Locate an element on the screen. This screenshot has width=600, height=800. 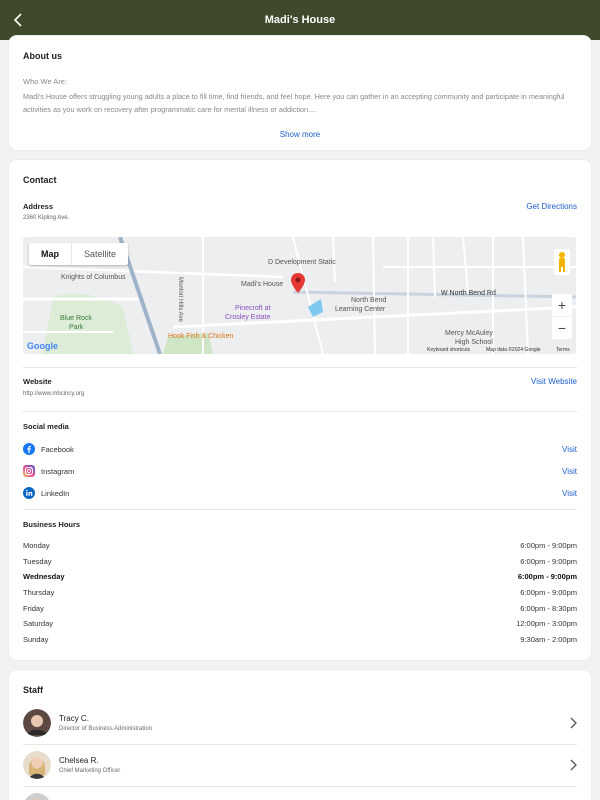
map-data-attribution: Map data ©2024 Google is located at coordinates (513, 350).